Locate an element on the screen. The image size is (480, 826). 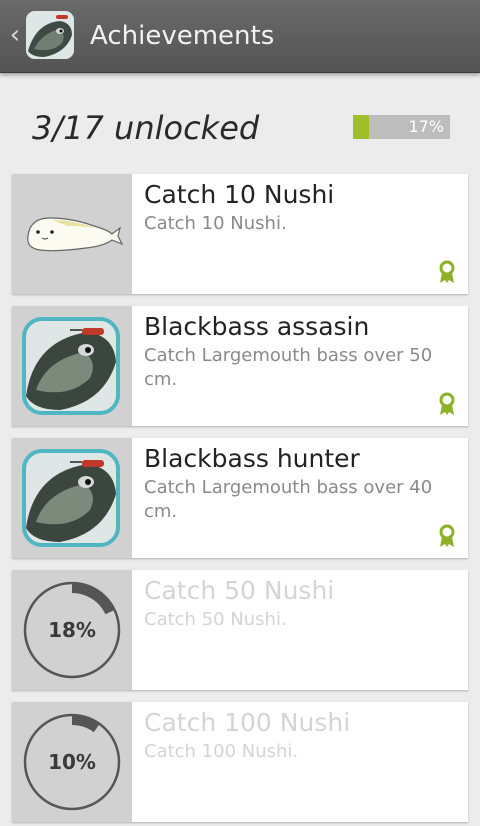
achievement-description: Catch 100 Nushi. is located at coordinates (221, 751).